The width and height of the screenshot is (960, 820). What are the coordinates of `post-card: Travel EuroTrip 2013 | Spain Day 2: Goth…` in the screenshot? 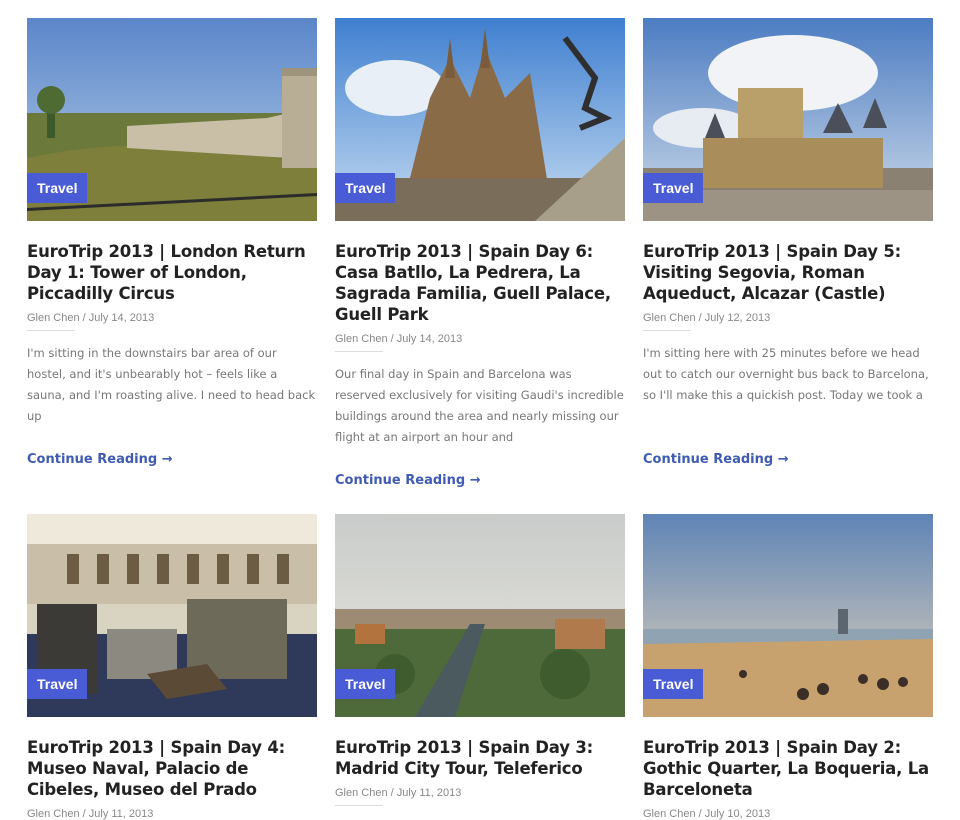 It's located at (788, 667).